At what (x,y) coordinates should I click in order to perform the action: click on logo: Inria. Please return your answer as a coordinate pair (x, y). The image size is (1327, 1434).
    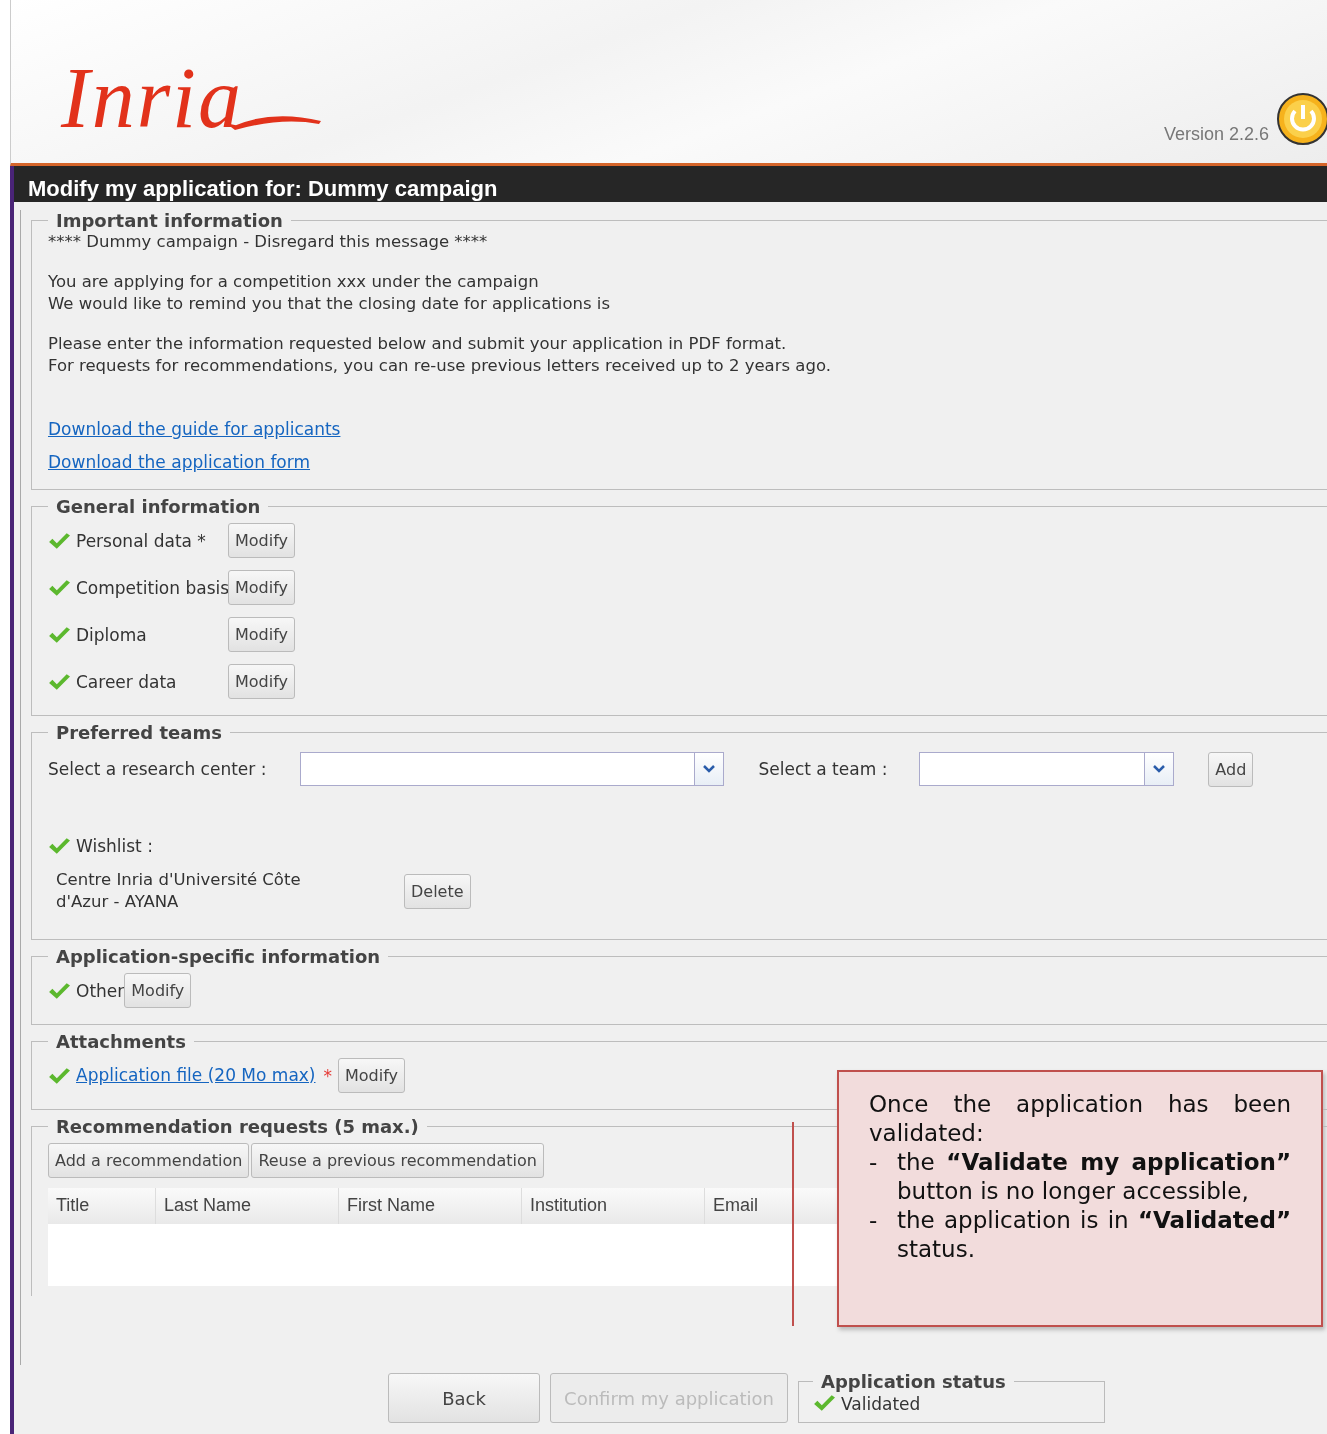
    Looking at the image, I should click on (152, 98).